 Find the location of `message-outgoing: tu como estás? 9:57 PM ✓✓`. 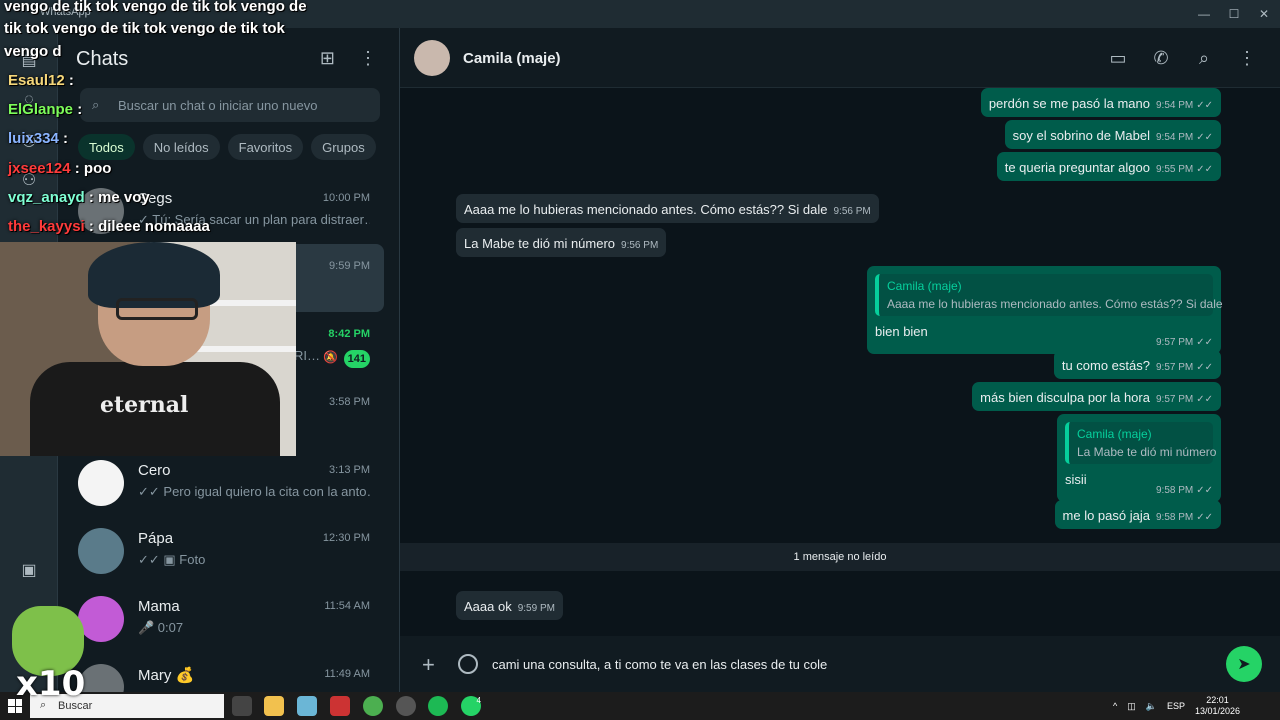

message-outgoing: tu como estás? 9:57 PM ✓✓ is located at coordinates (1137, 364).